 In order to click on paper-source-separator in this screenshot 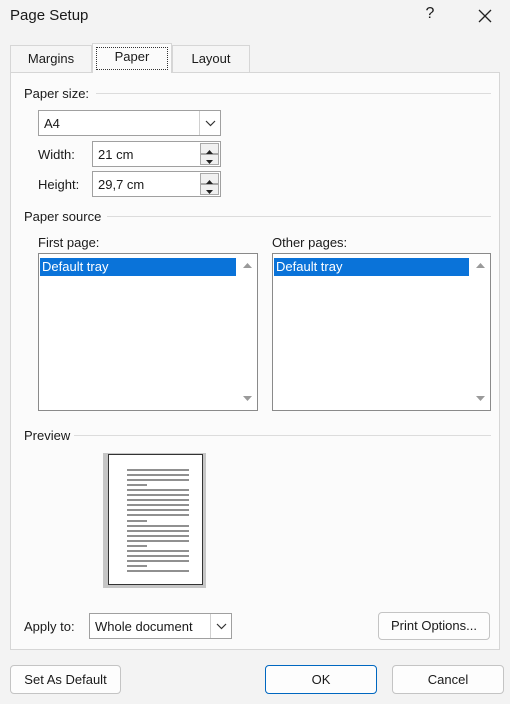, I will do `click(299, 216)`.